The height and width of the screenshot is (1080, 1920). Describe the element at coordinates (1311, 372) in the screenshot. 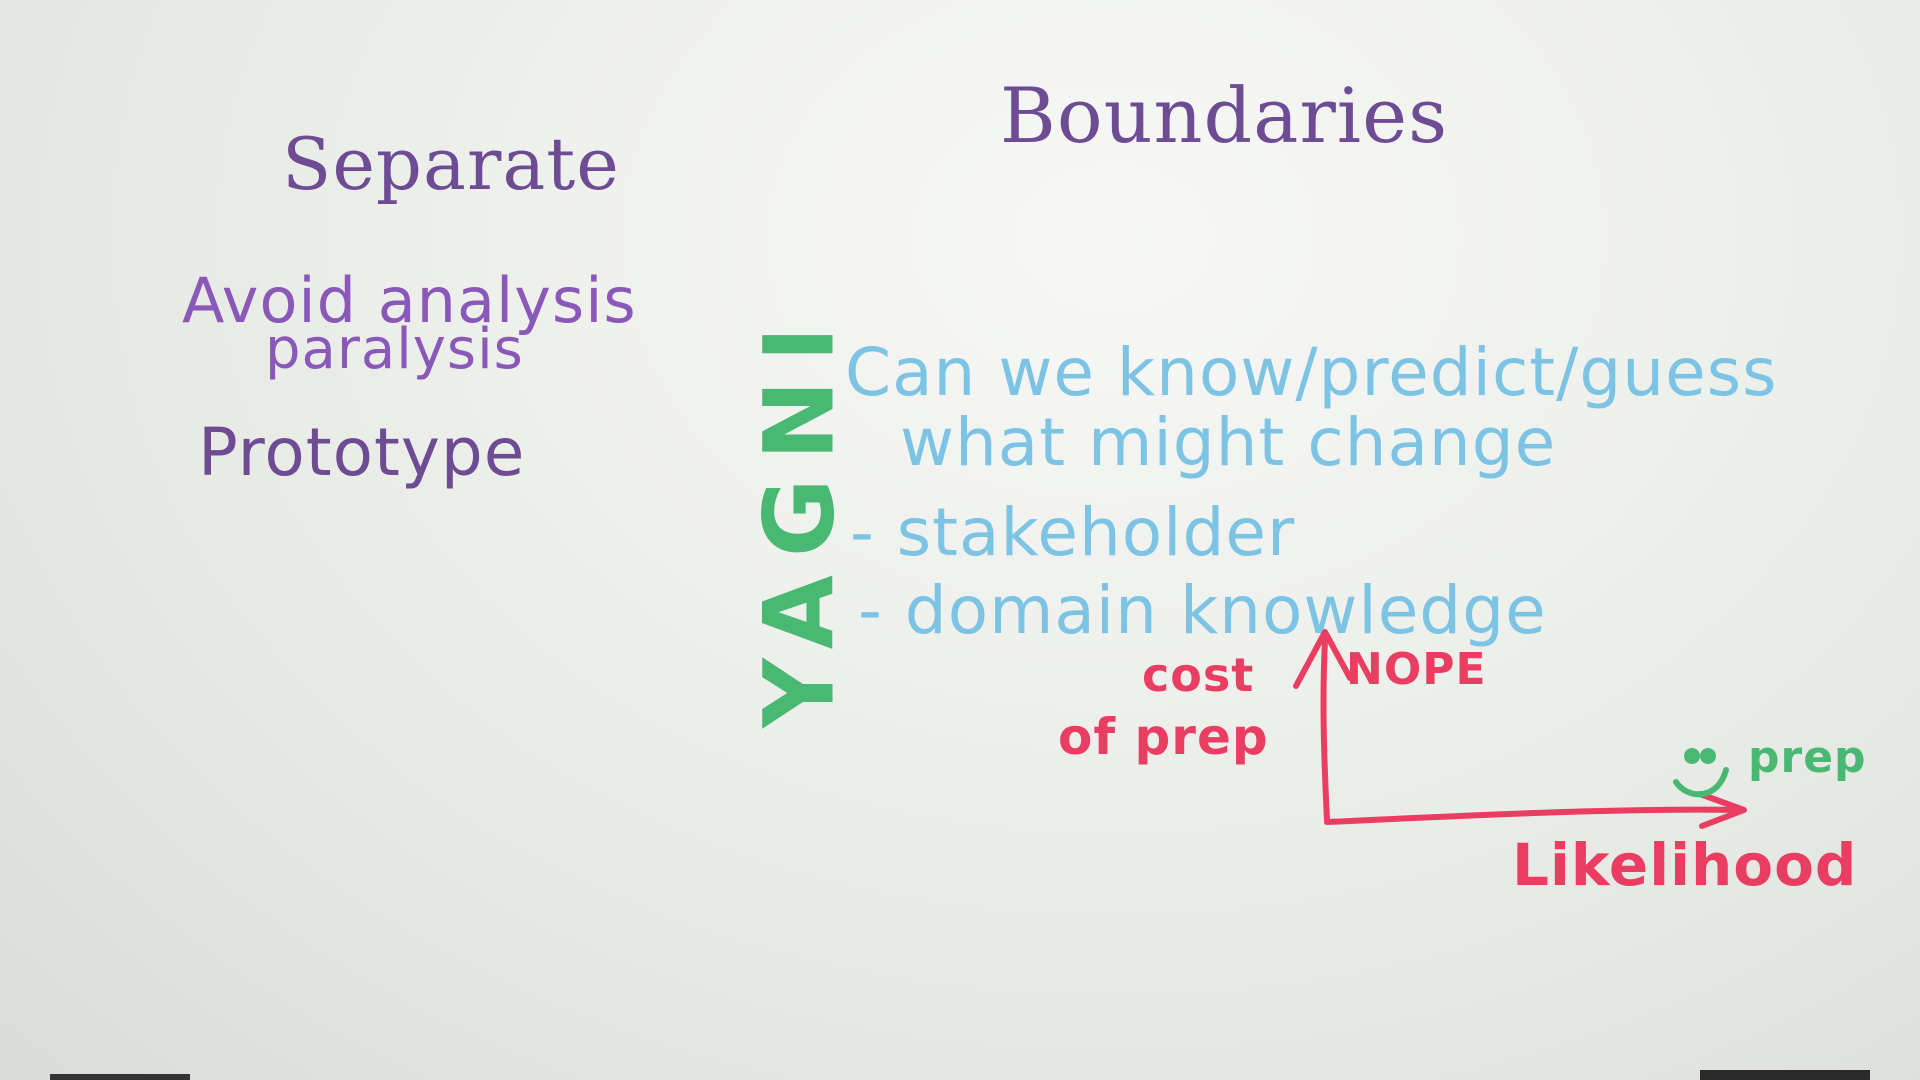

I see `can-we-know-text: Can we know/predict/guess` at that location.